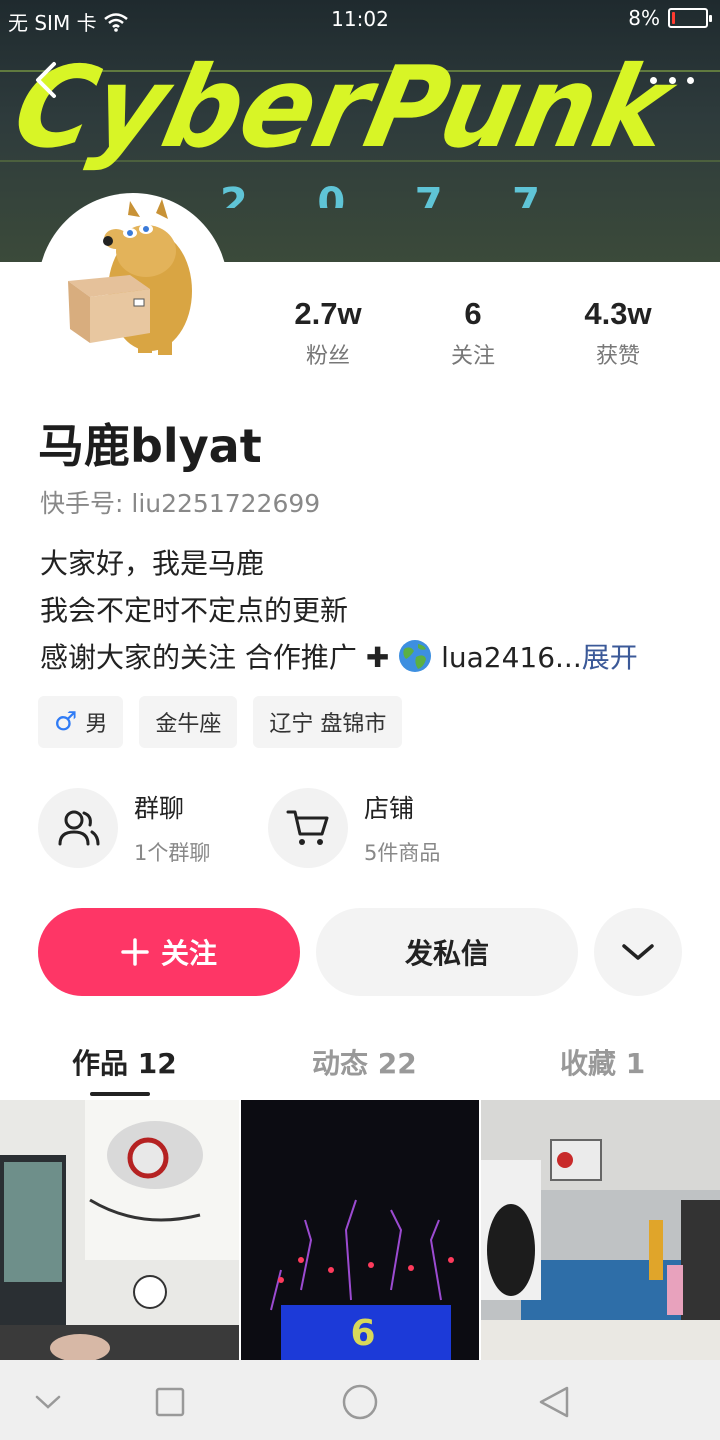 Image resolution: width=720 pixels, height=1440 pixels. Describe the element at coordinates (130, 277) in the screenshot. I see `avatar-image` at that location.